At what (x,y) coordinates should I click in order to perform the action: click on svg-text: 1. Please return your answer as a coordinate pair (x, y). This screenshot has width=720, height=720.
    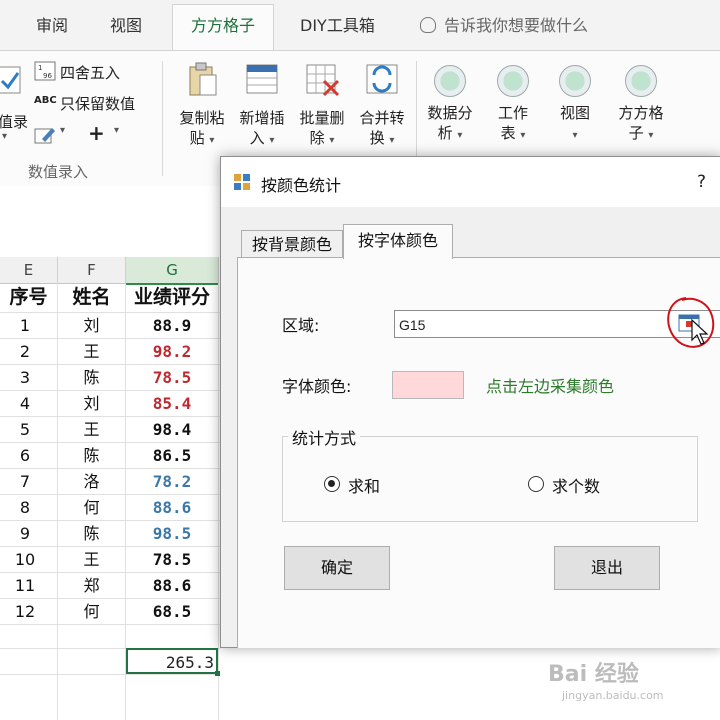
    Looking at the image, I should click on (40, 68).